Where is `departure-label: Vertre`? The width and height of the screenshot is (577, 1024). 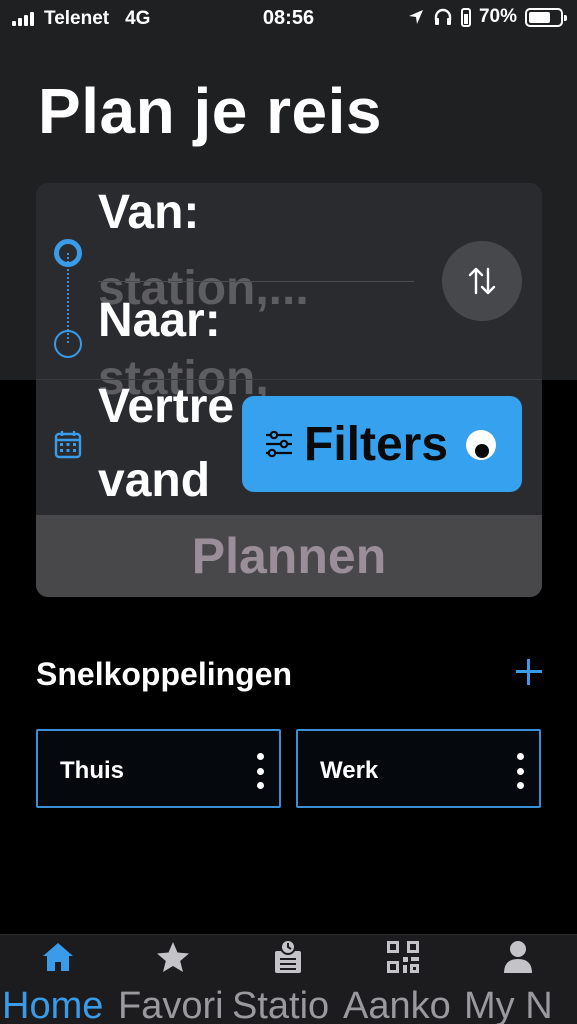
departure-label: Vertre is located at coordinates (166, 406).